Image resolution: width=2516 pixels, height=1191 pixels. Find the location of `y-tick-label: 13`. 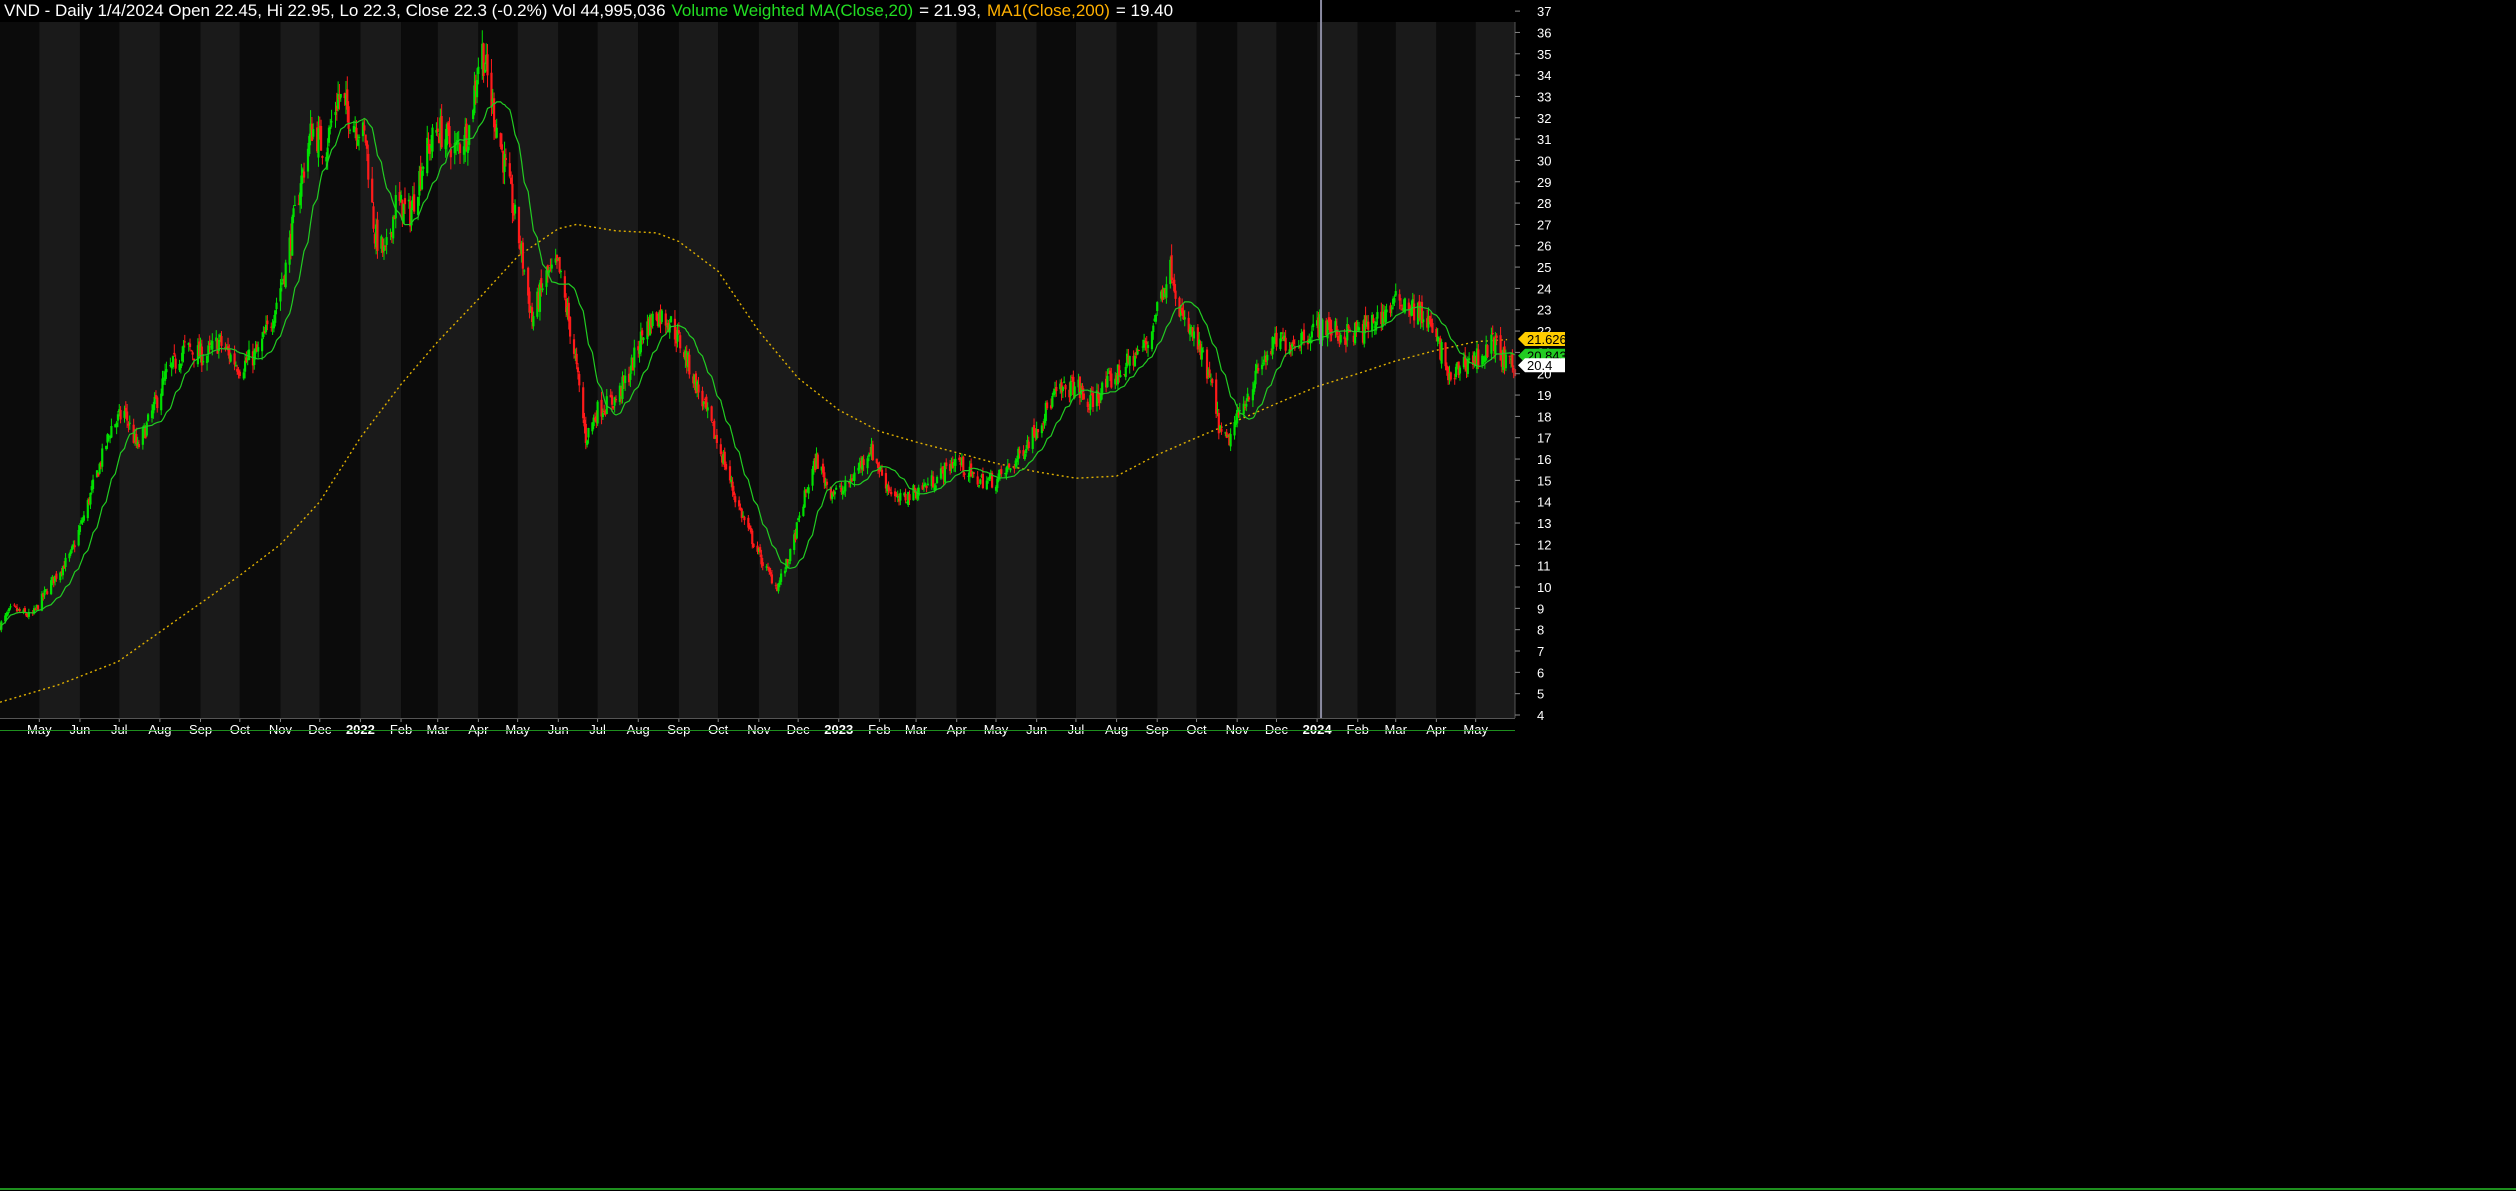

y-tick-label: 13 is located at coordinates (1544, 523).